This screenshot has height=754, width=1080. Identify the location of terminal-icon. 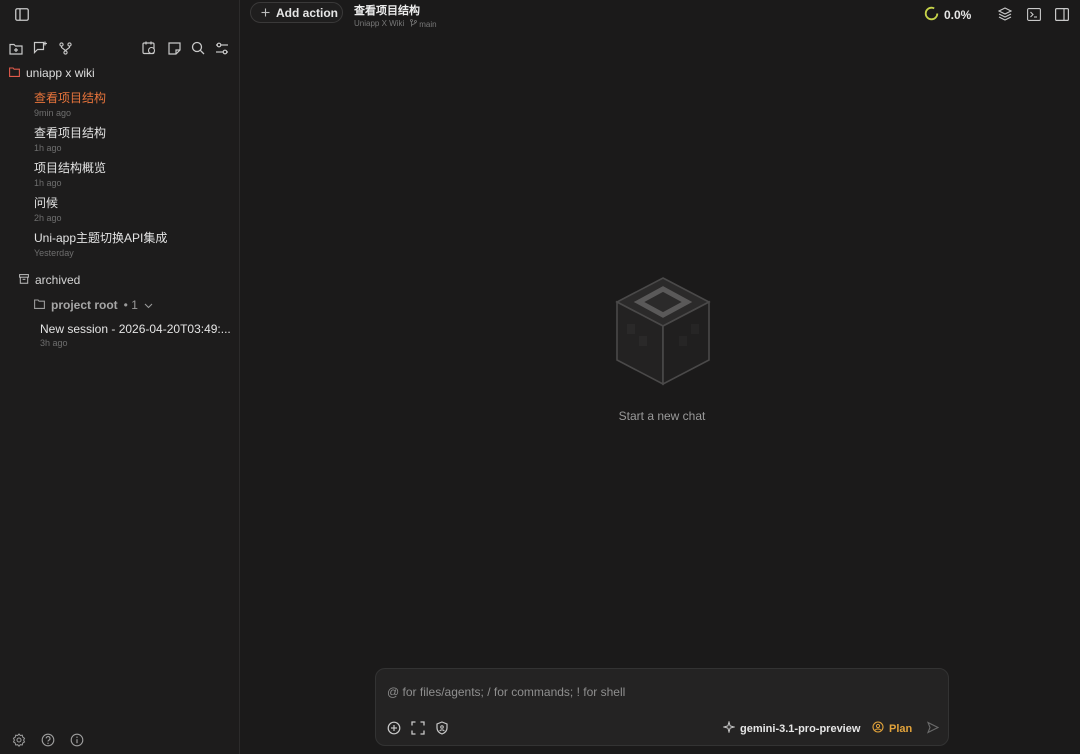
(1034, 14).